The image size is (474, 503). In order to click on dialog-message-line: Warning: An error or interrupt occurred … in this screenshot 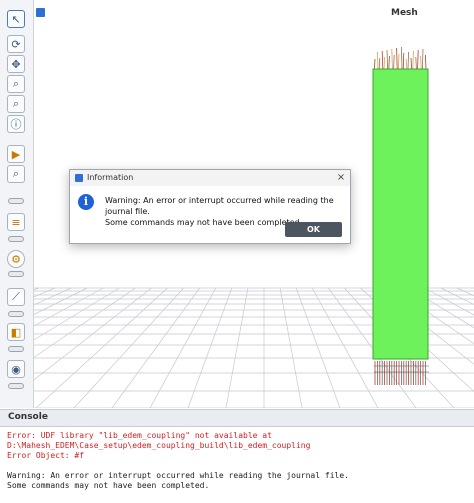, I will do `click(219, 206)`.